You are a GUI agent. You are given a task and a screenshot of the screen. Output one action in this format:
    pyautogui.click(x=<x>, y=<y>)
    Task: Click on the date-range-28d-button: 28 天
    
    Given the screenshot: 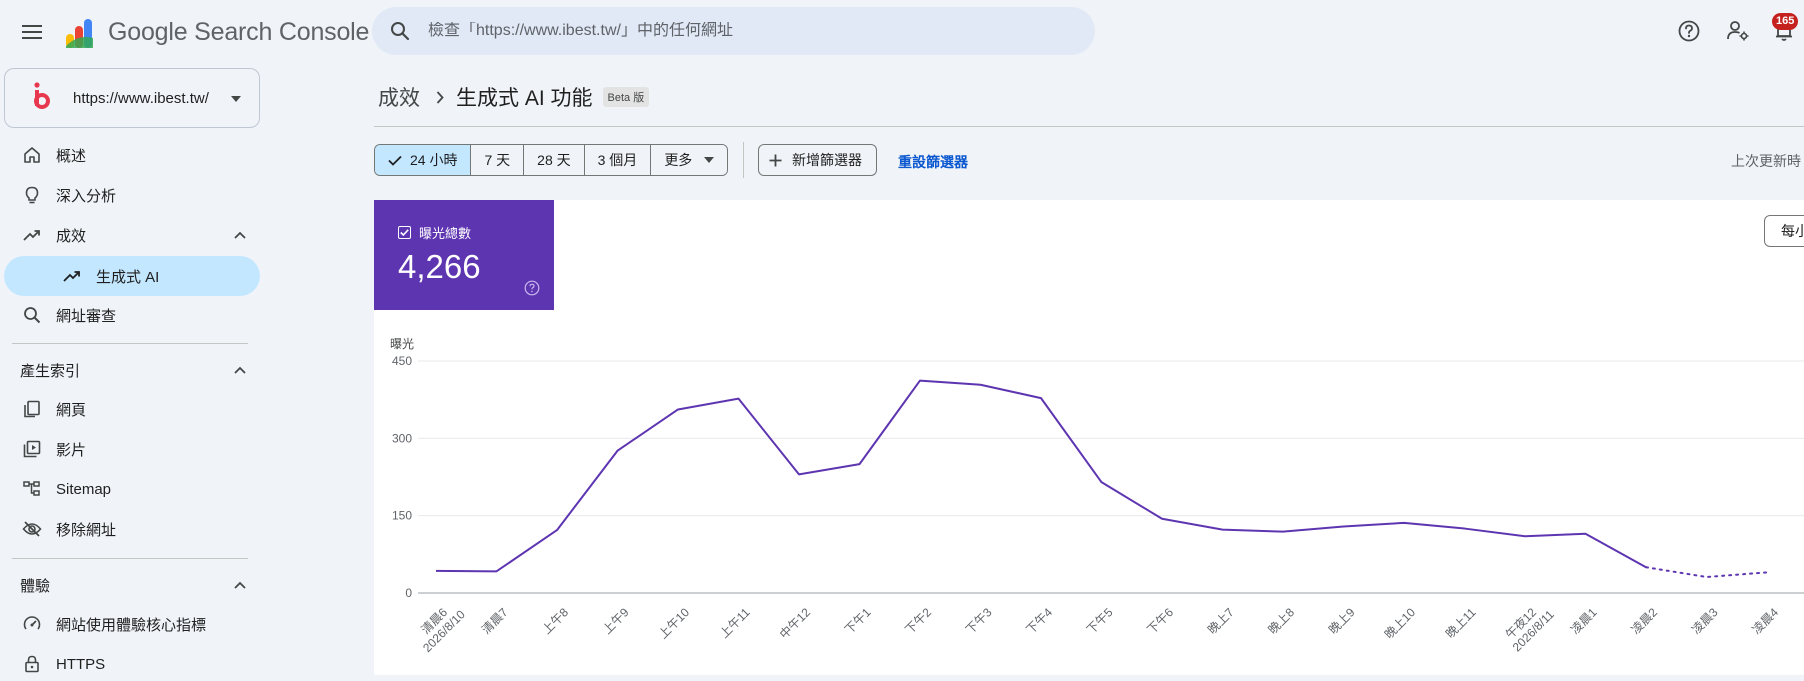 What is the action you would take?
    pyautogui.click(x=554, y=160)
    